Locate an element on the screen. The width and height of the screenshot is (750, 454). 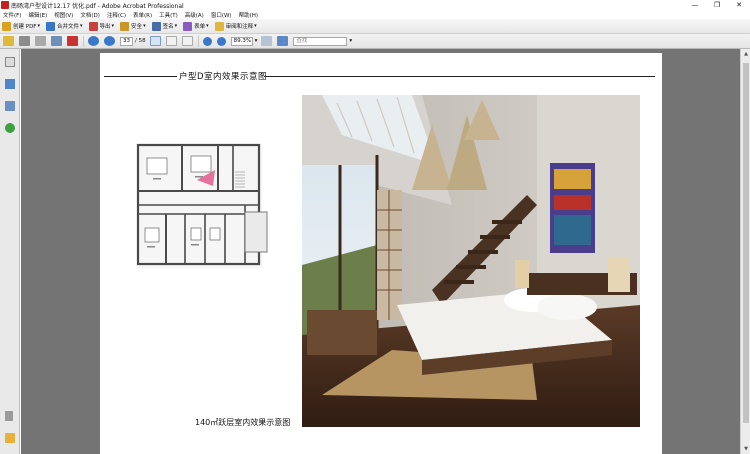
menu-advanced: 高级(A) is located at coordinates (194, 15).